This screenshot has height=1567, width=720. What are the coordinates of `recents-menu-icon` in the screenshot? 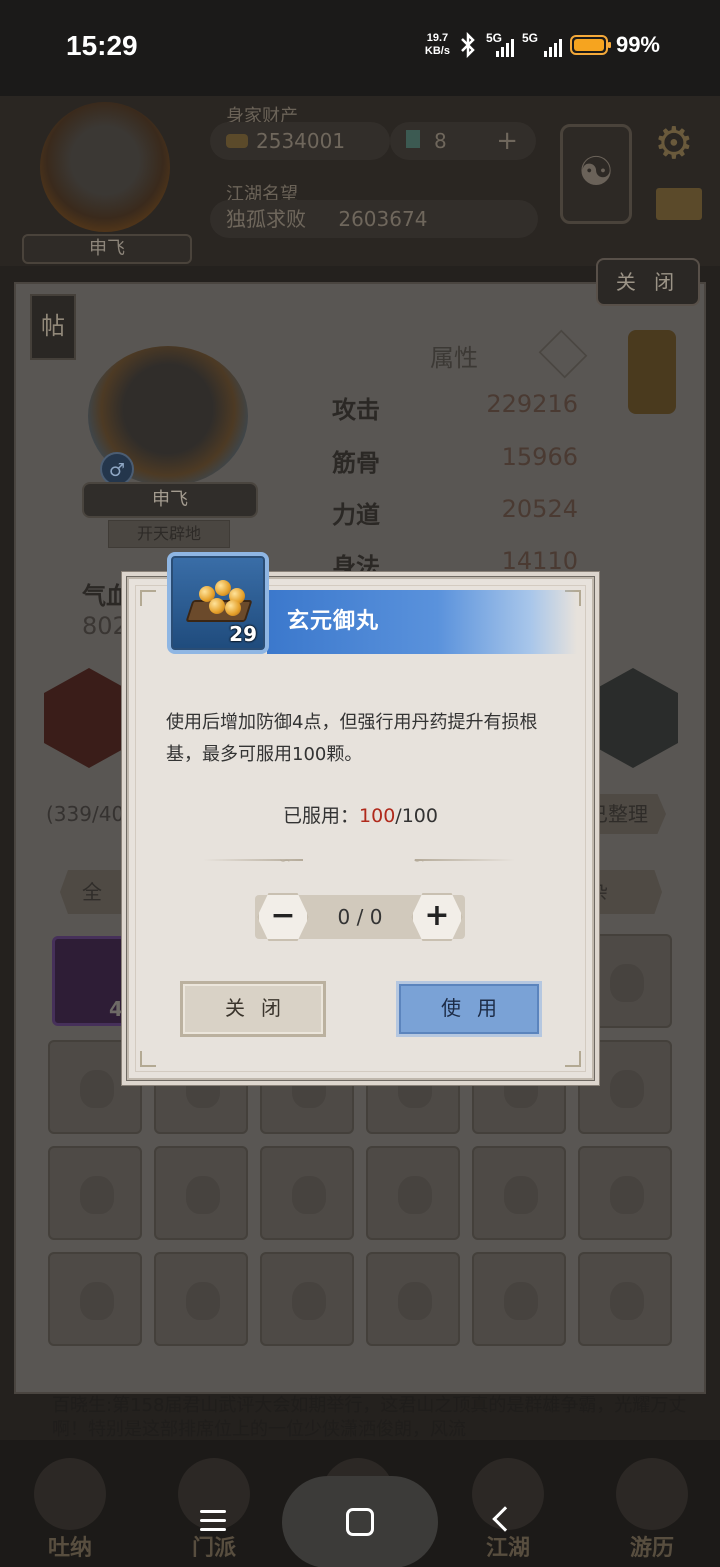 It's located at (217, 1523).